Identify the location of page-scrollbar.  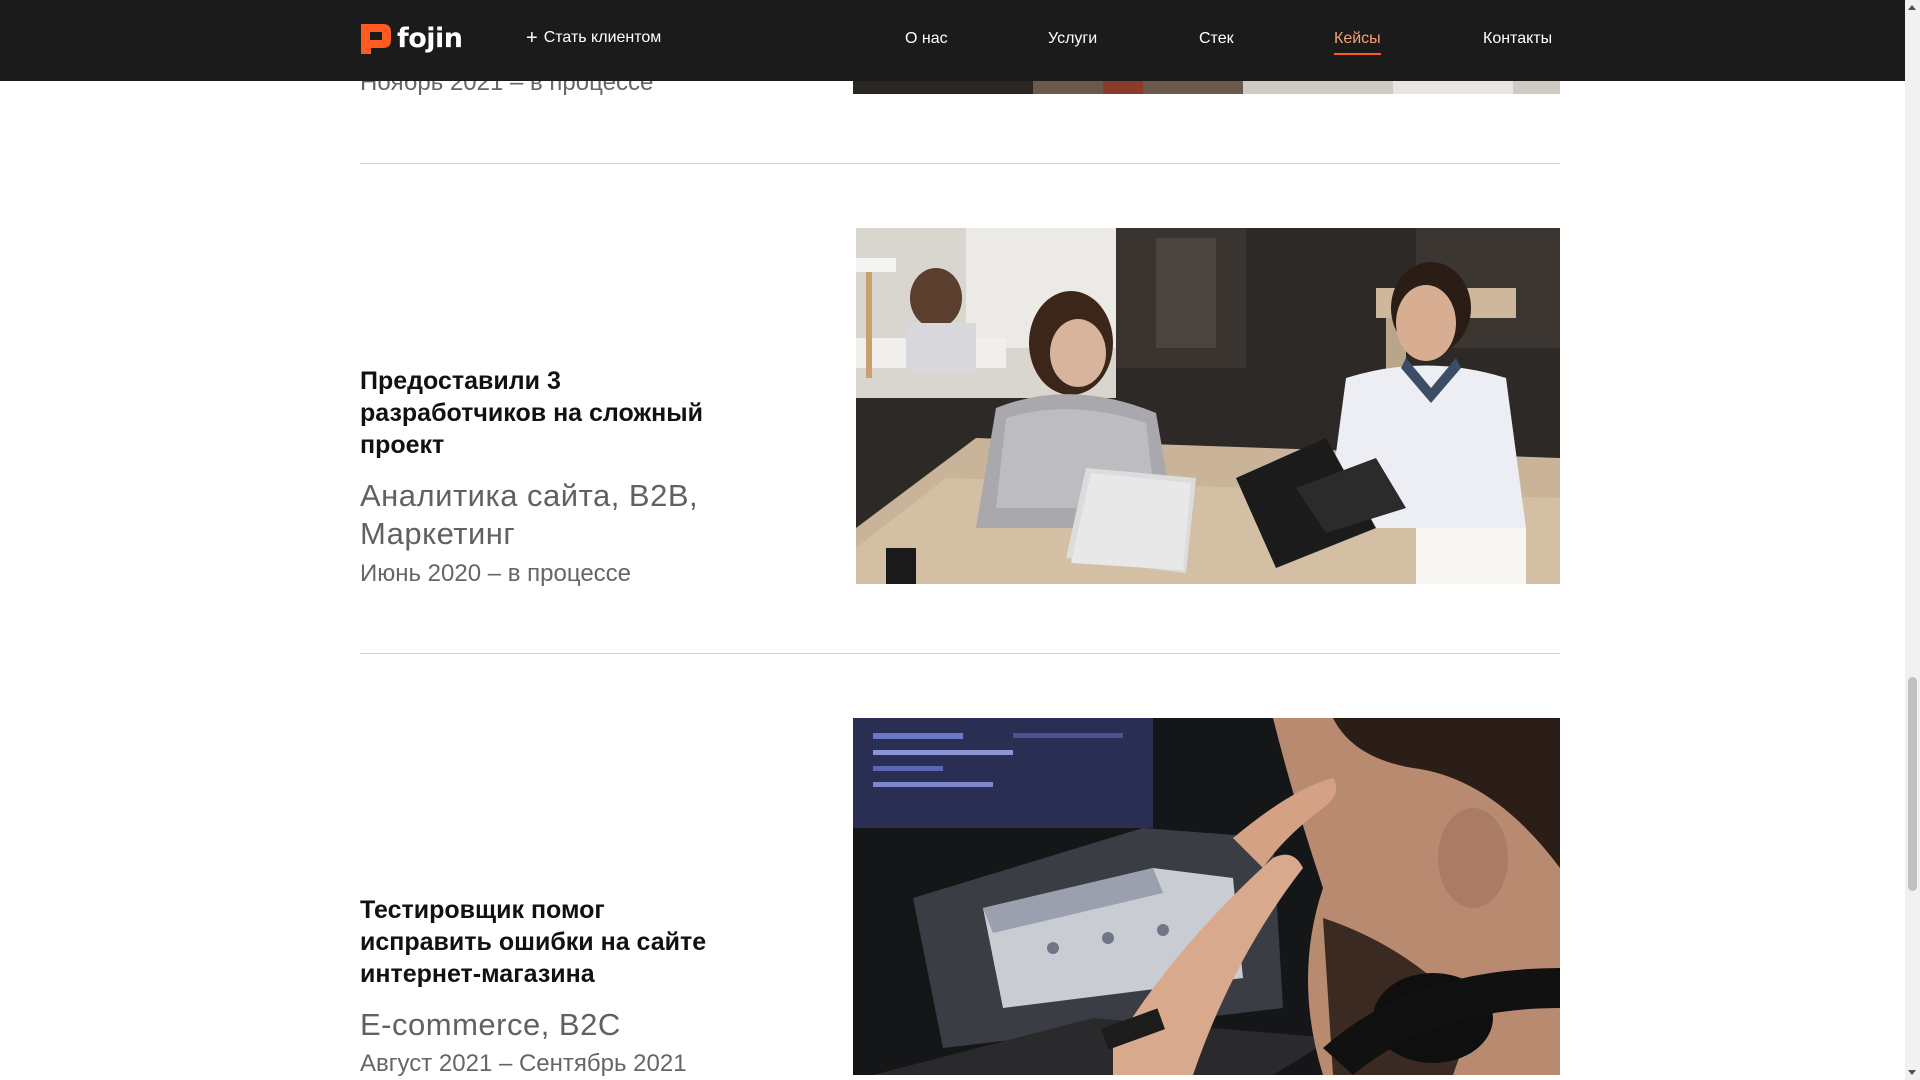
(1912, 540).